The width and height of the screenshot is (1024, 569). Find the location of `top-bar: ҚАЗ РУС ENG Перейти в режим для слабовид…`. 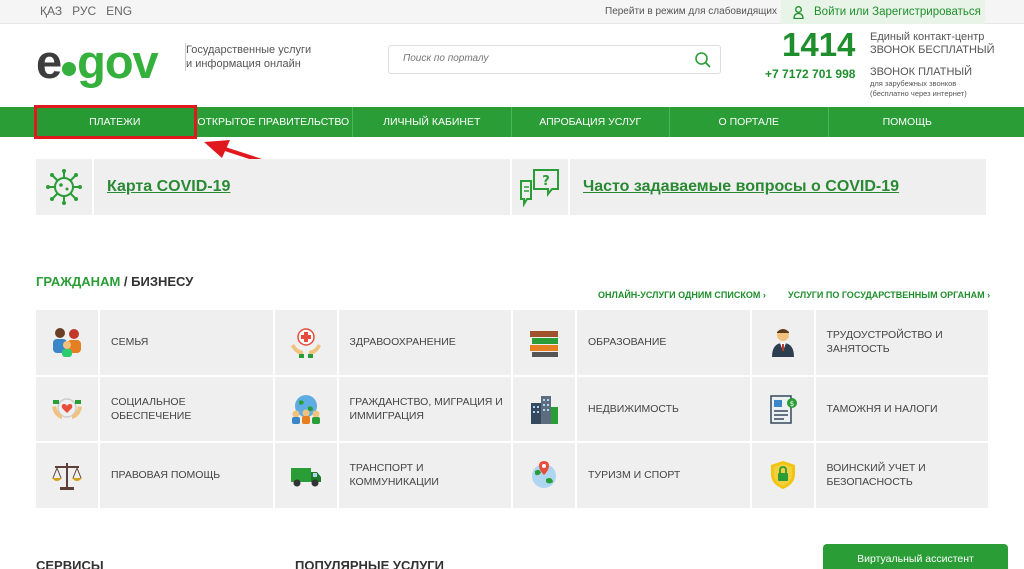

top-bar: ҚАЗ РУС ENG Перейти в режим для слабовид… is located at coordinates (512, 12).